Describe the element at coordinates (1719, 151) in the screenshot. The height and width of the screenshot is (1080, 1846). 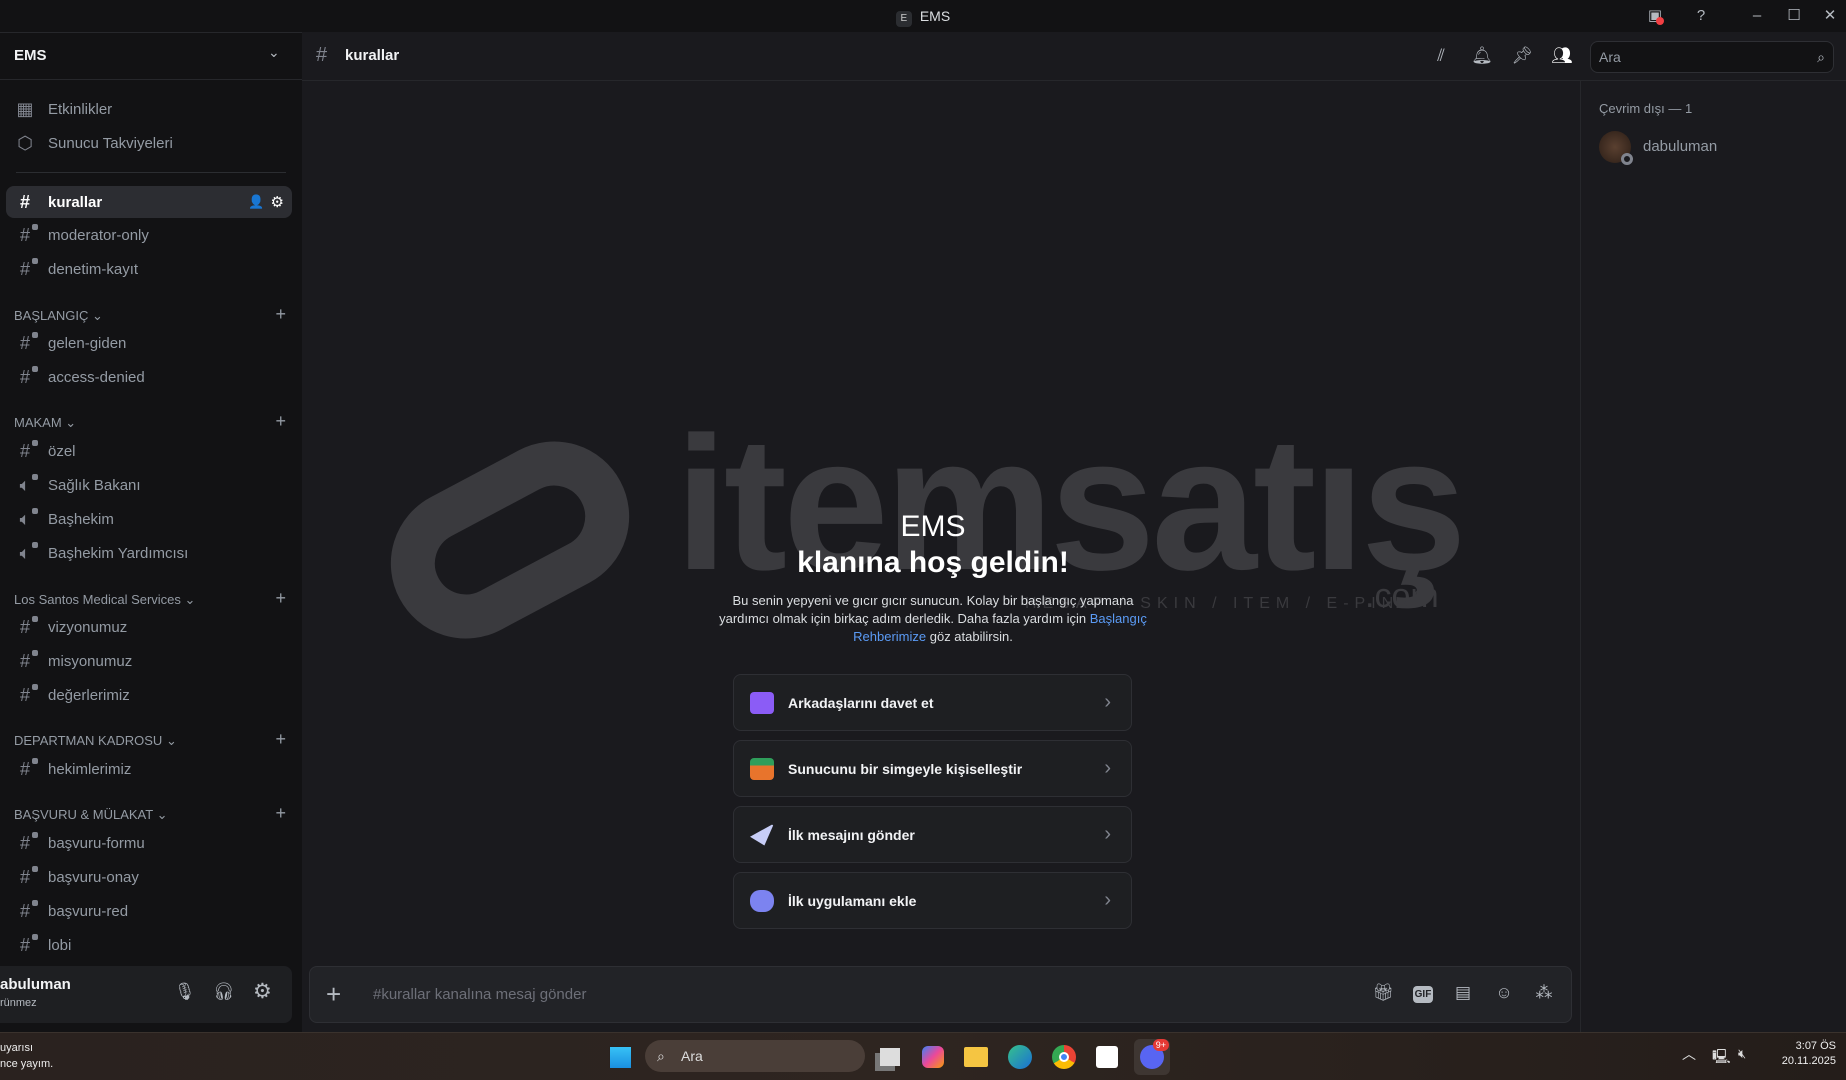
I see `member-item: dabuluman` at that location.